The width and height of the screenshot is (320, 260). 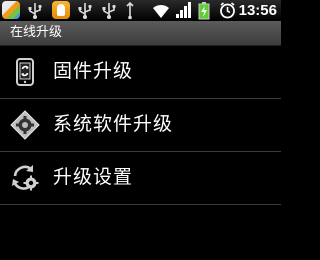 I want to click on gear-puzzle-icon, so click(x=25, y=125).